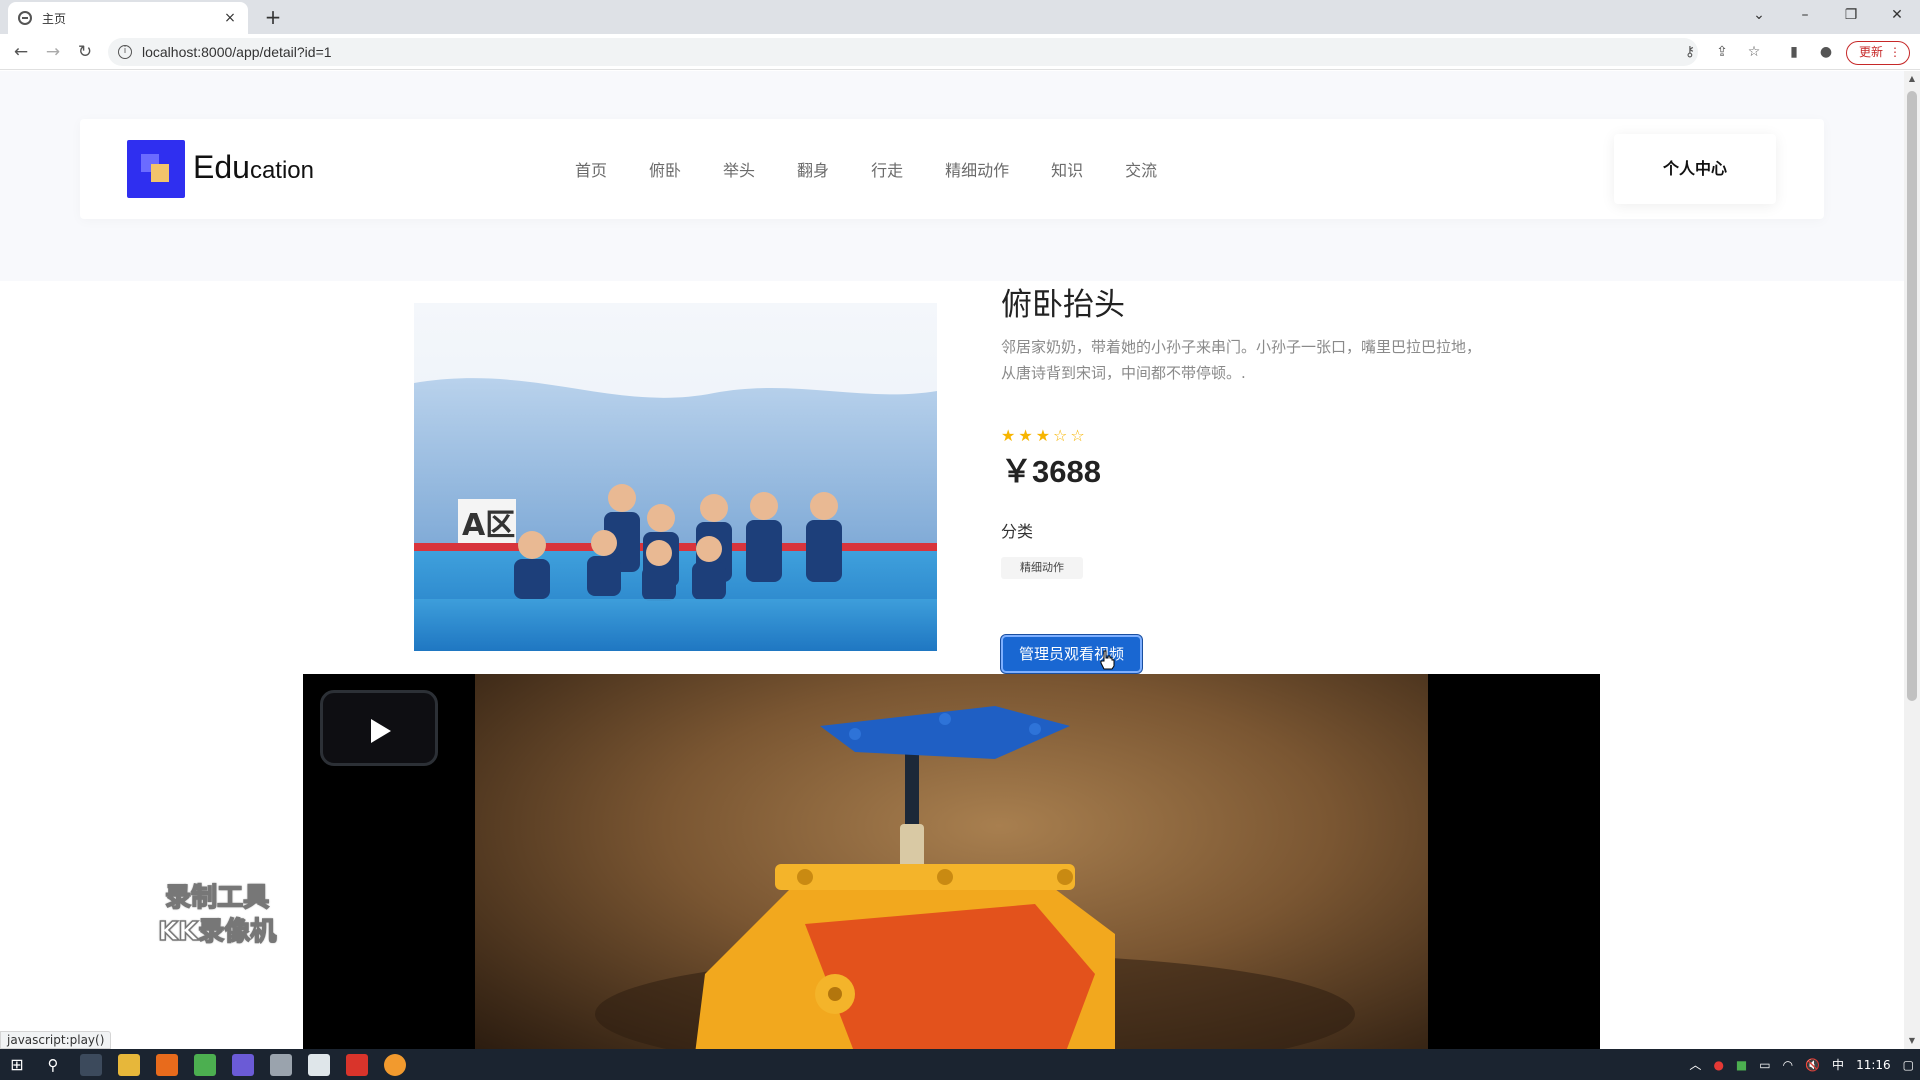  What do you see at coordinates (1826, 52) in the screenshot?
I see `profile-icon: ●` at bounding box center [1826, 52].